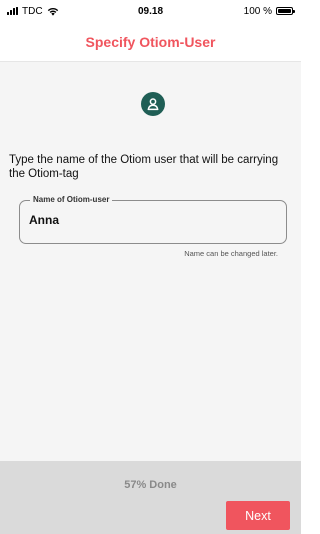 This screenshot has height=534, width=320. I want to click on status-bar: TDC 09.18 100 %, so click(150, 11).